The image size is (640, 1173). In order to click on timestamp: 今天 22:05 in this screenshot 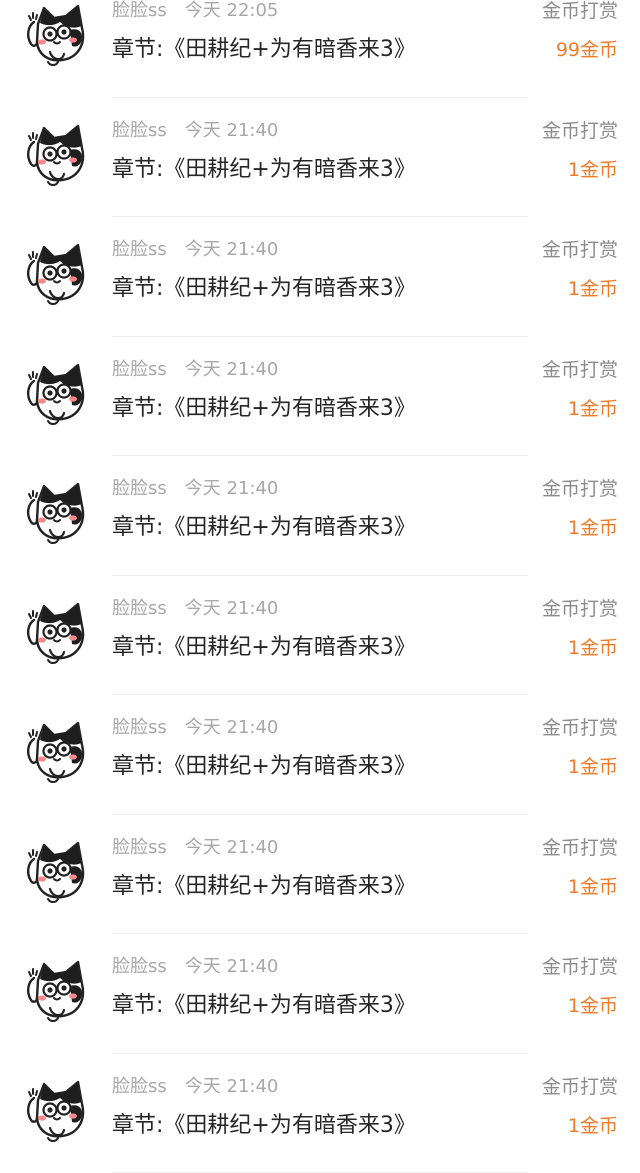, I will do `click(232, 10)`.